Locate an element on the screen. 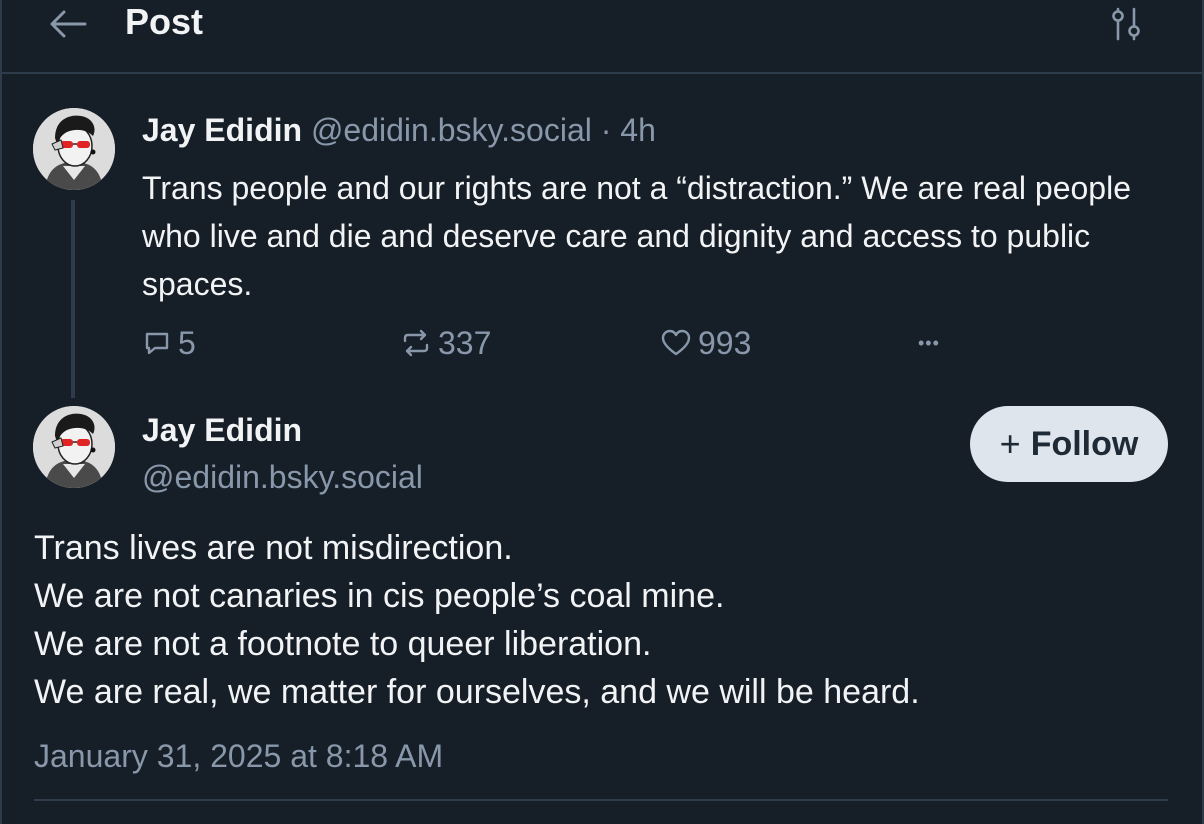 The width and height of the screenshot is (1204, 824). arrow-left-icon is located at coordinates (68, 24).